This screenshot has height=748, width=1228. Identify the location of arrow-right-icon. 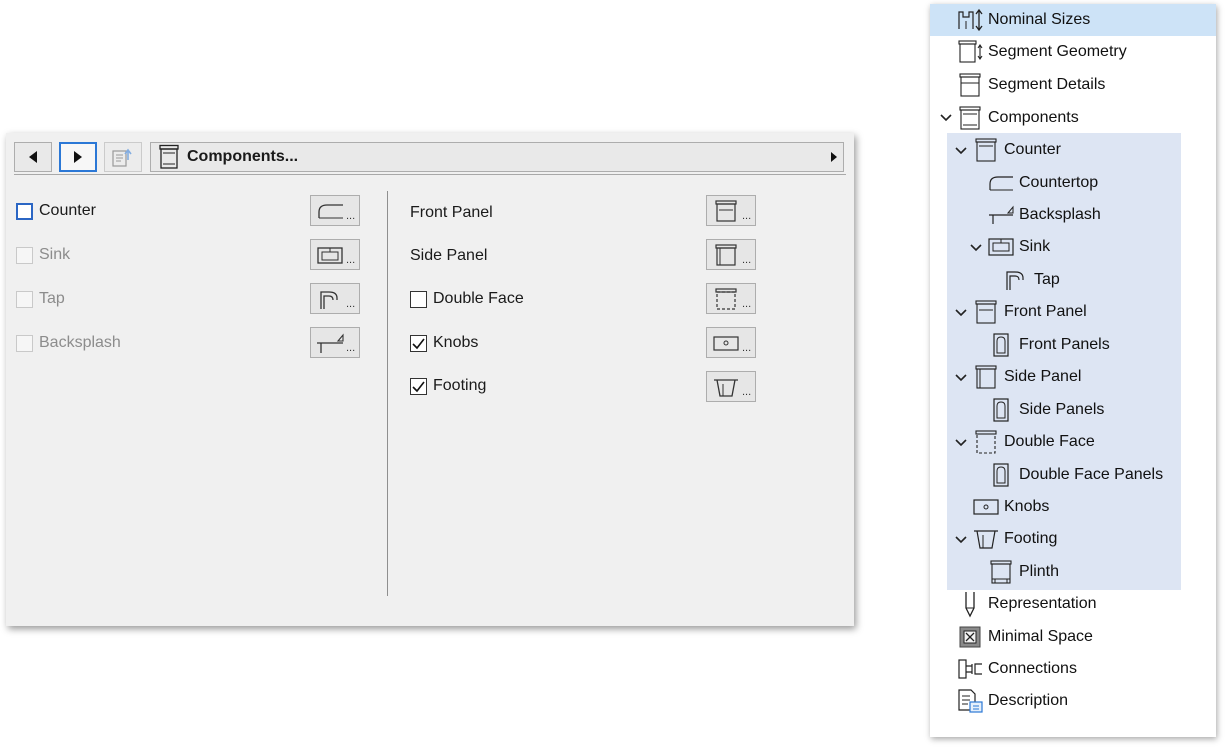
(78, 157).